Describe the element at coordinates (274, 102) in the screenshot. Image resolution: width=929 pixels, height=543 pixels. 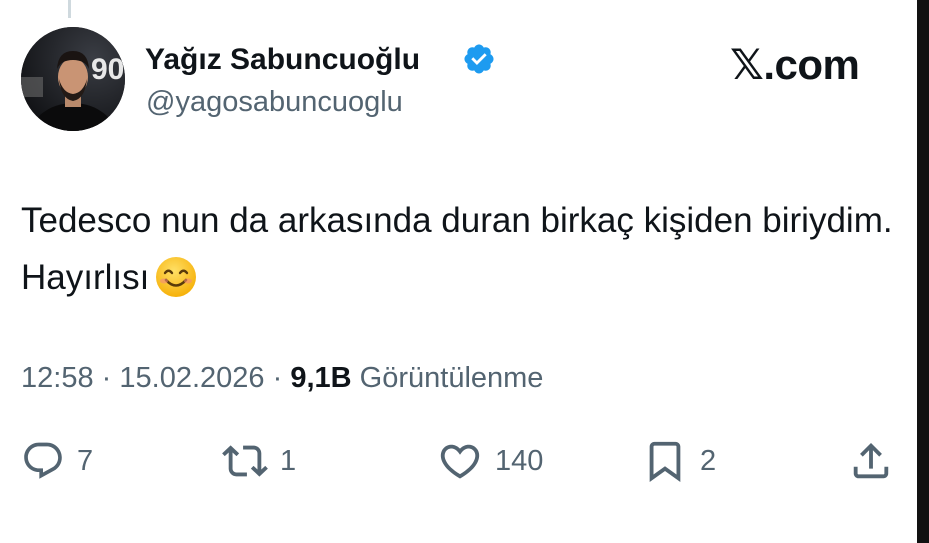
I see `author-handle: @yagosabuncuoglu` at that location.